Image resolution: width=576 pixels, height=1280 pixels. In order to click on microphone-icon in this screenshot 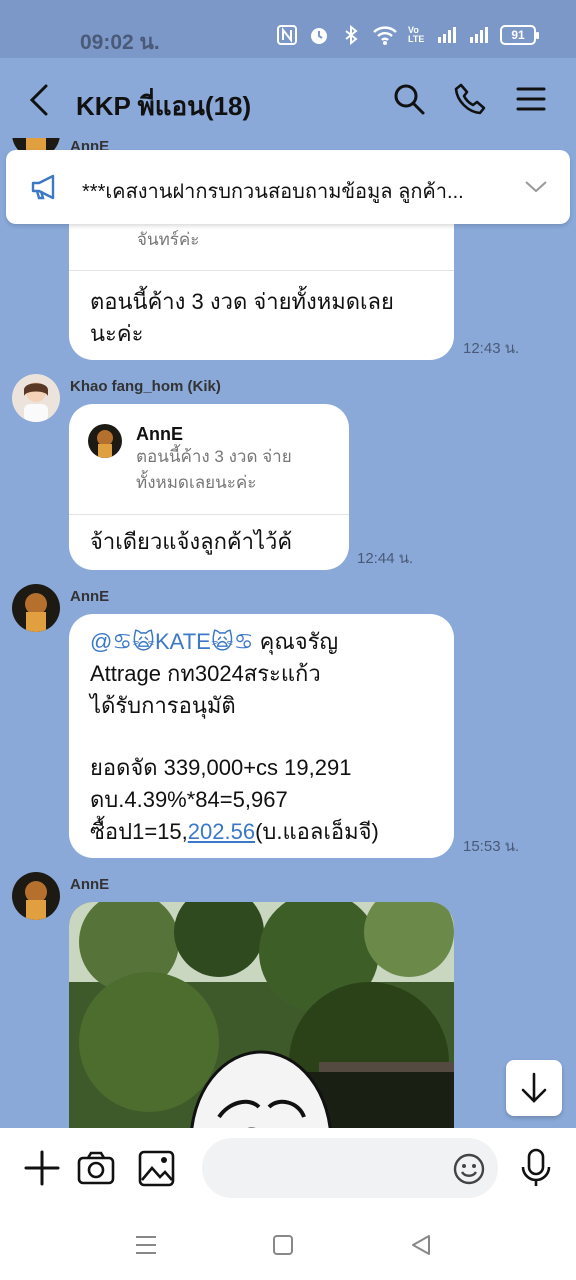, I will do `click(536, 1168)`.